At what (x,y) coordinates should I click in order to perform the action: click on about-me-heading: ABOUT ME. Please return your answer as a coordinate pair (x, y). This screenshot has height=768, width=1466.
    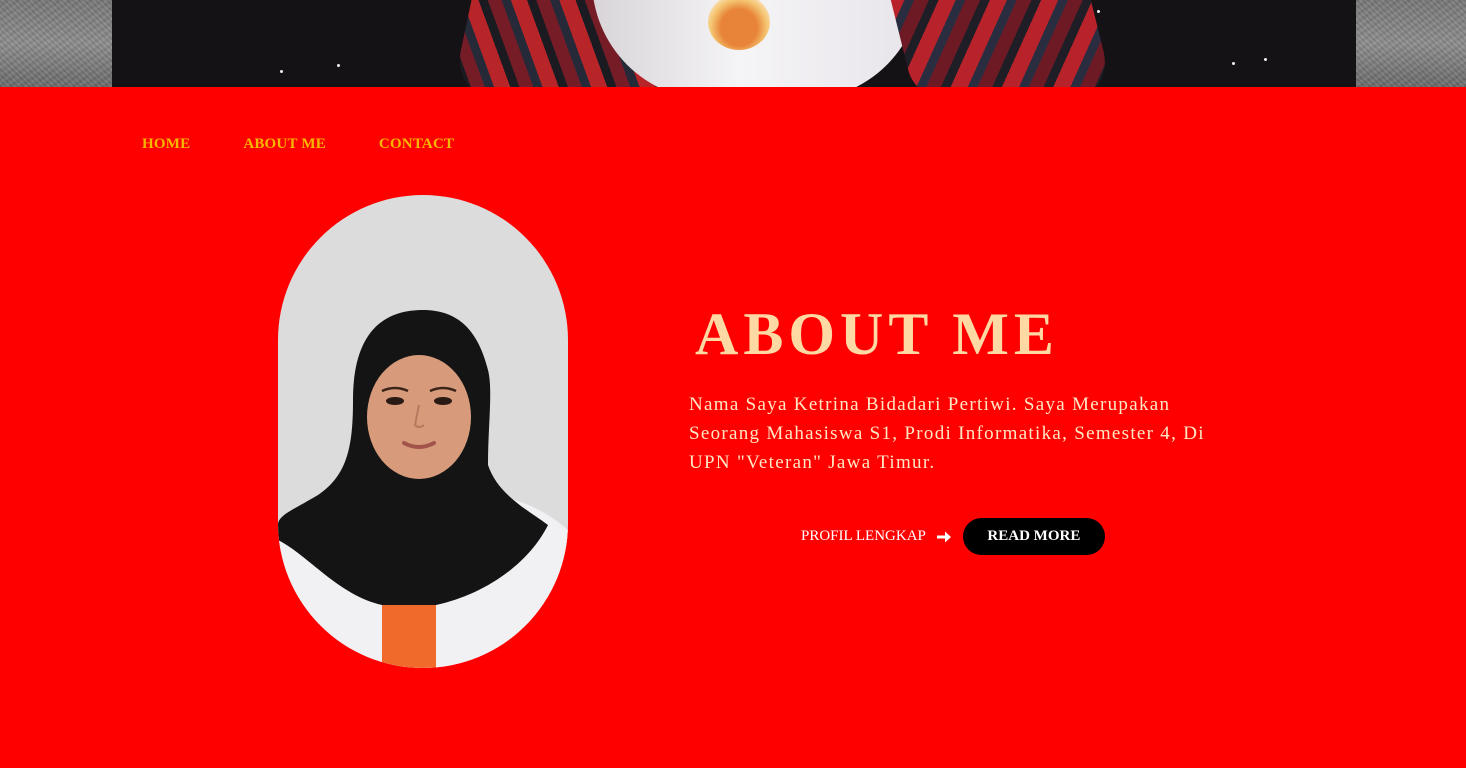
    Looking at the image, I should click on (877, 334).